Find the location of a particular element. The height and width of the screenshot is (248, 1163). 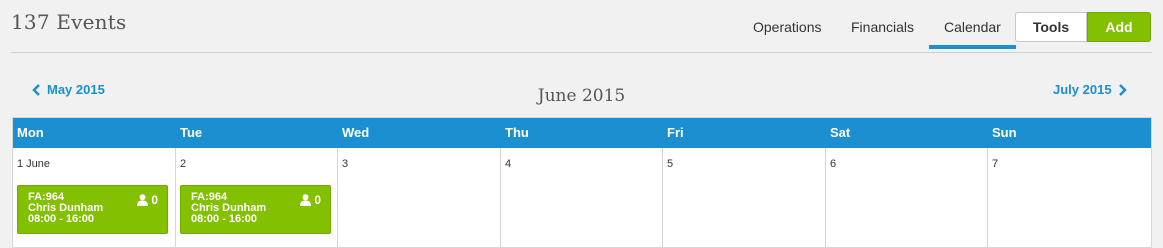

next-month-link: July 2015 is located at coordinates (1090, 89).